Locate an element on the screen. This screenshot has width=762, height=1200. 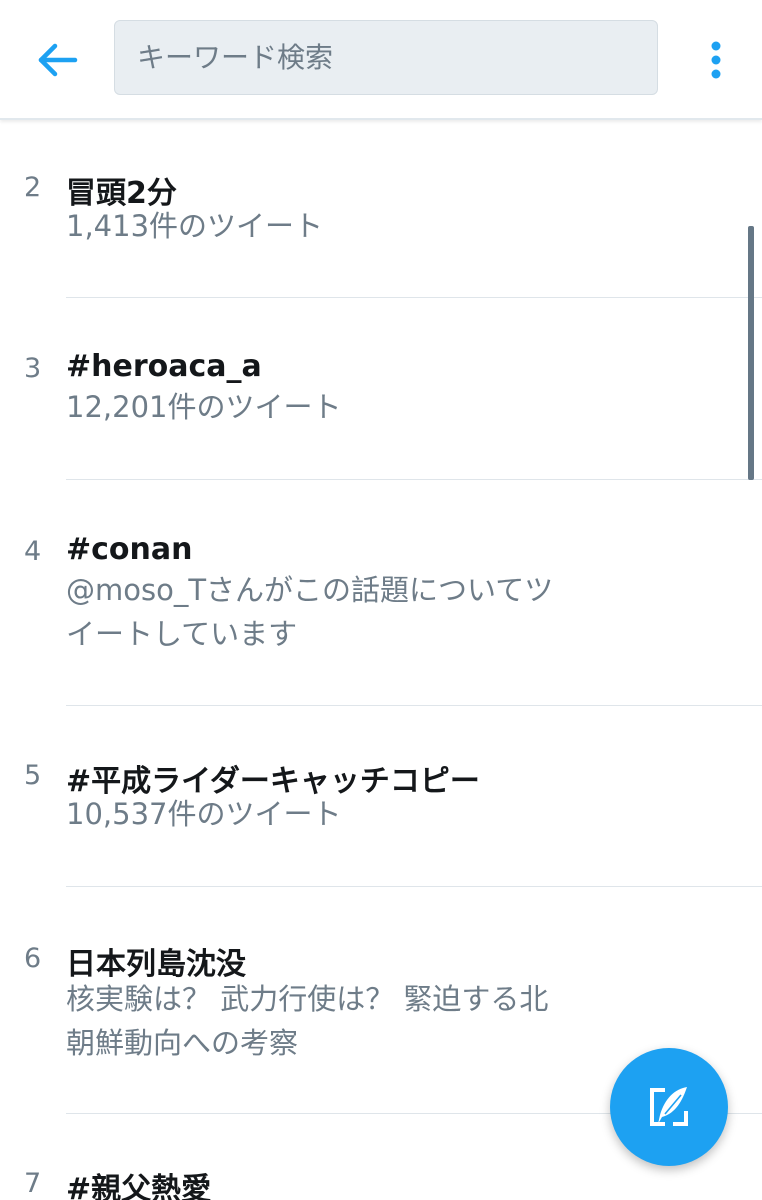
compose-tweet-button is located at coordinates (669, 1107).